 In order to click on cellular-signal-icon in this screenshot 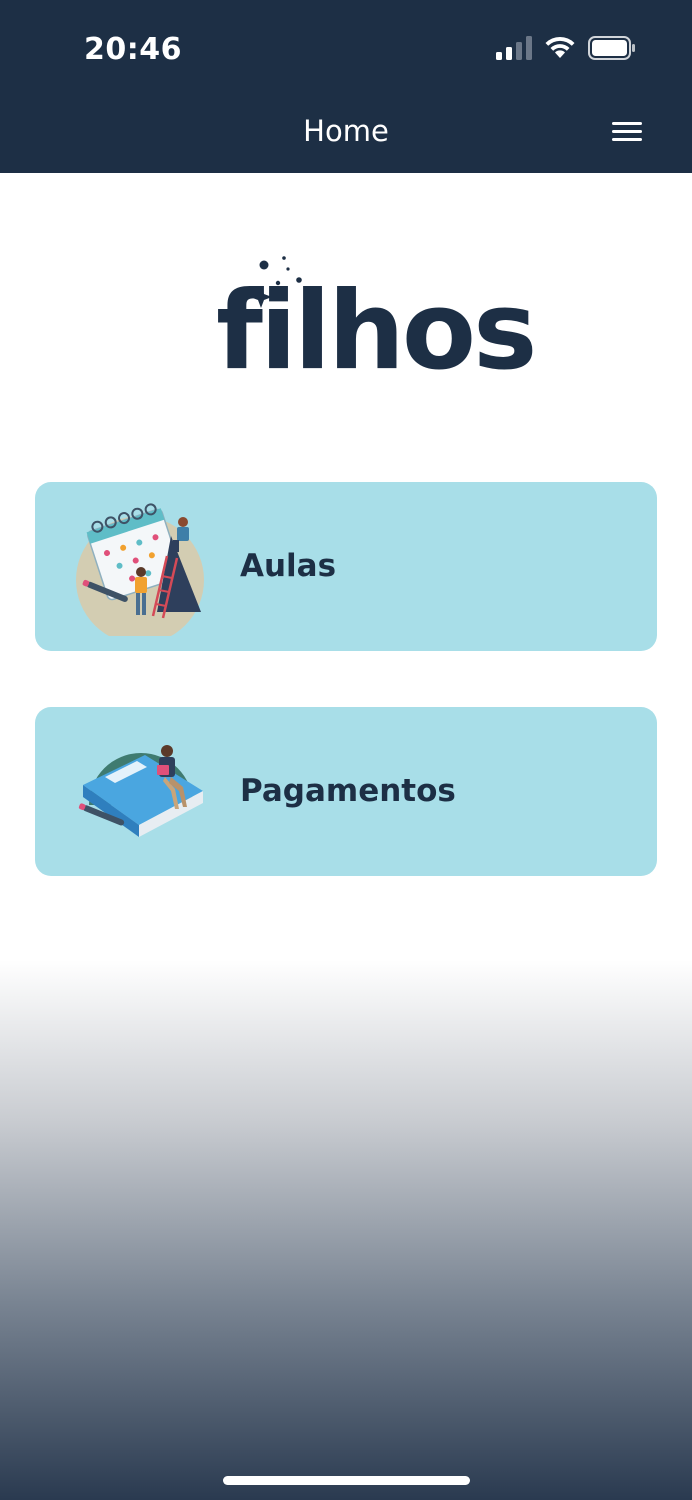, I will do `click(514, 48)`.